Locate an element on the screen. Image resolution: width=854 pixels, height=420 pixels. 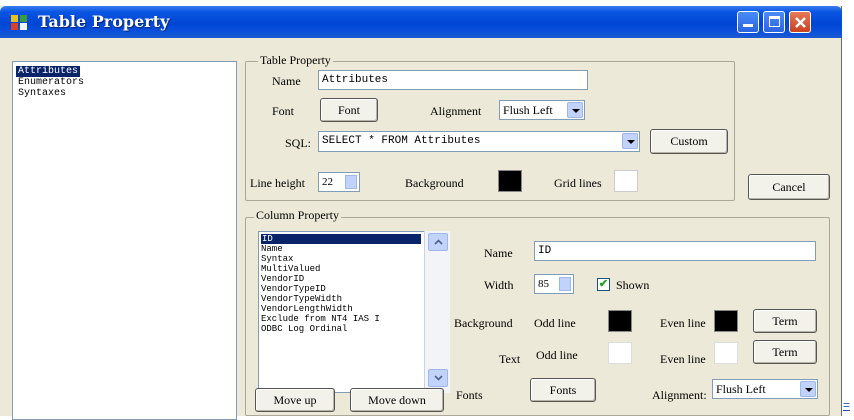
window-title: Table Property is located at coordinates (104, 21).